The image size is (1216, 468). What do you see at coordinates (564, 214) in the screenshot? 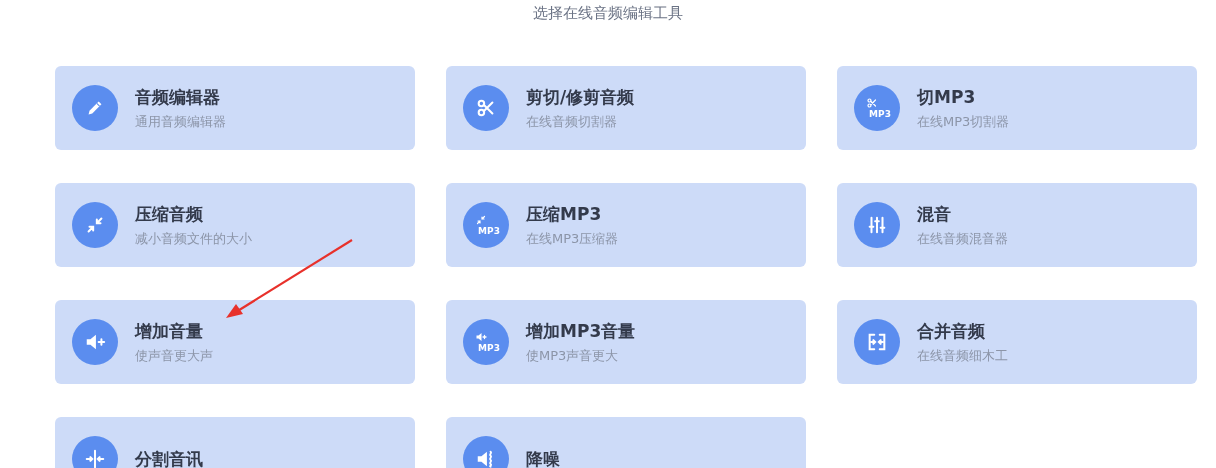
I see `tool-title: 压缩MP3` at bounding box center [564, 214].